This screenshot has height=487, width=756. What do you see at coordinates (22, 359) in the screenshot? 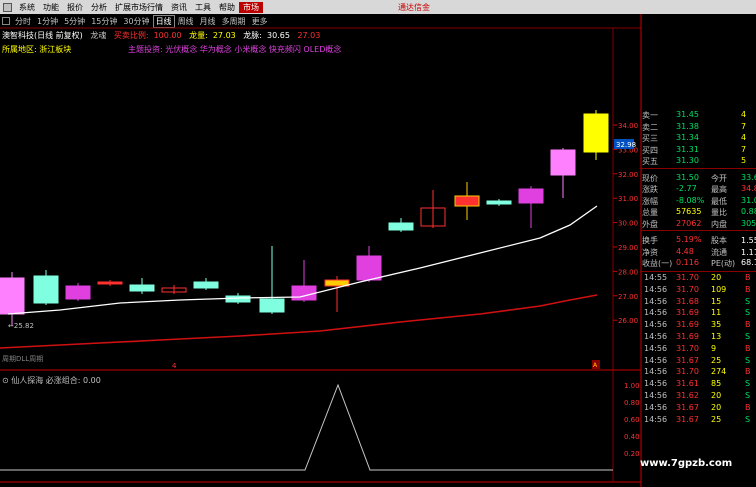
I see `chart-footer-label: 周期DLL周期` at bounding box center [22, 359].